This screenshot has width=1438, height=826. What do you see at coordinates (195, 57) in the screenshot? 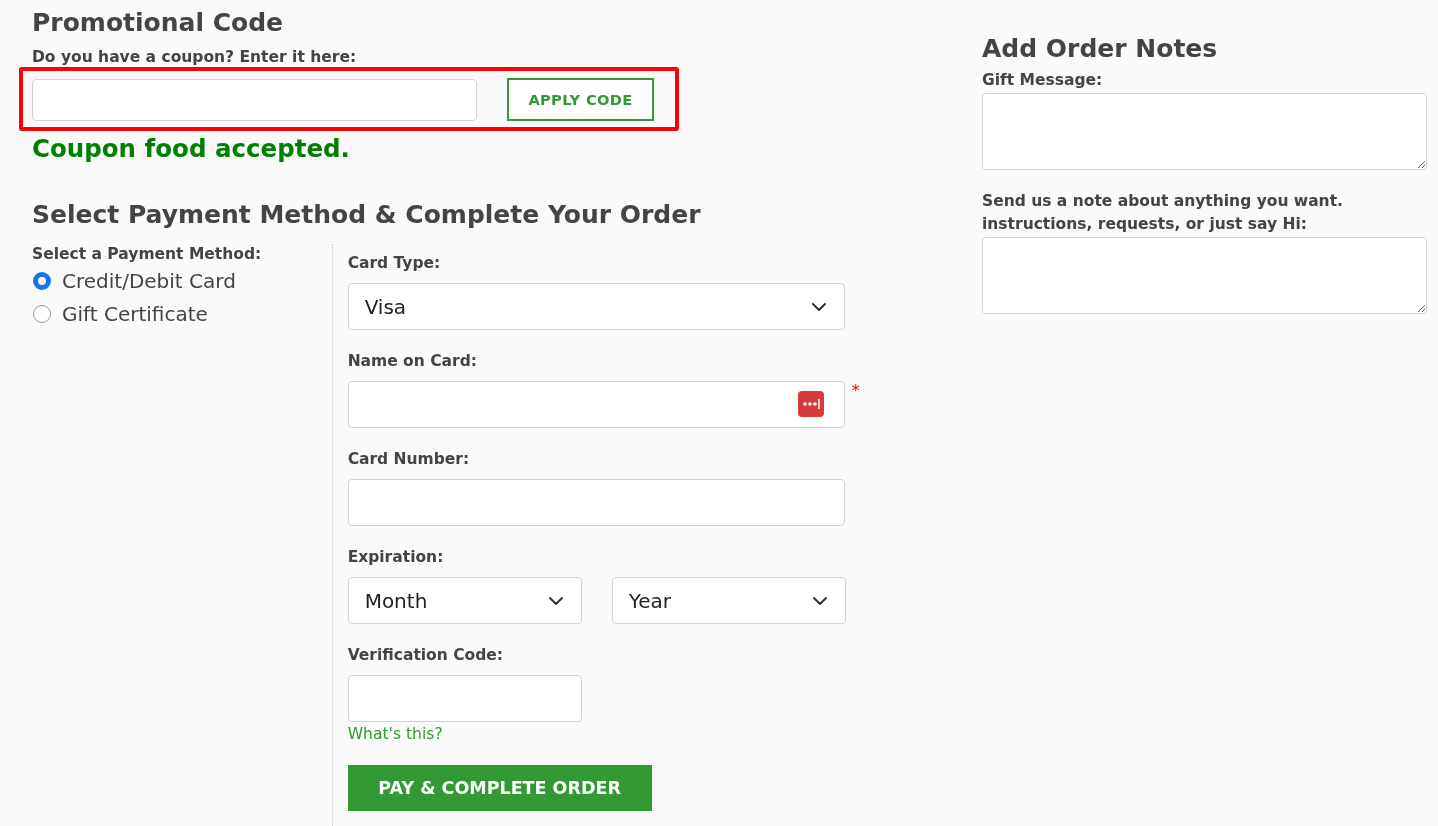
I see `coupon-prompt: Do you have a coupon? Enter it here:` at bounding box center [195, 57].